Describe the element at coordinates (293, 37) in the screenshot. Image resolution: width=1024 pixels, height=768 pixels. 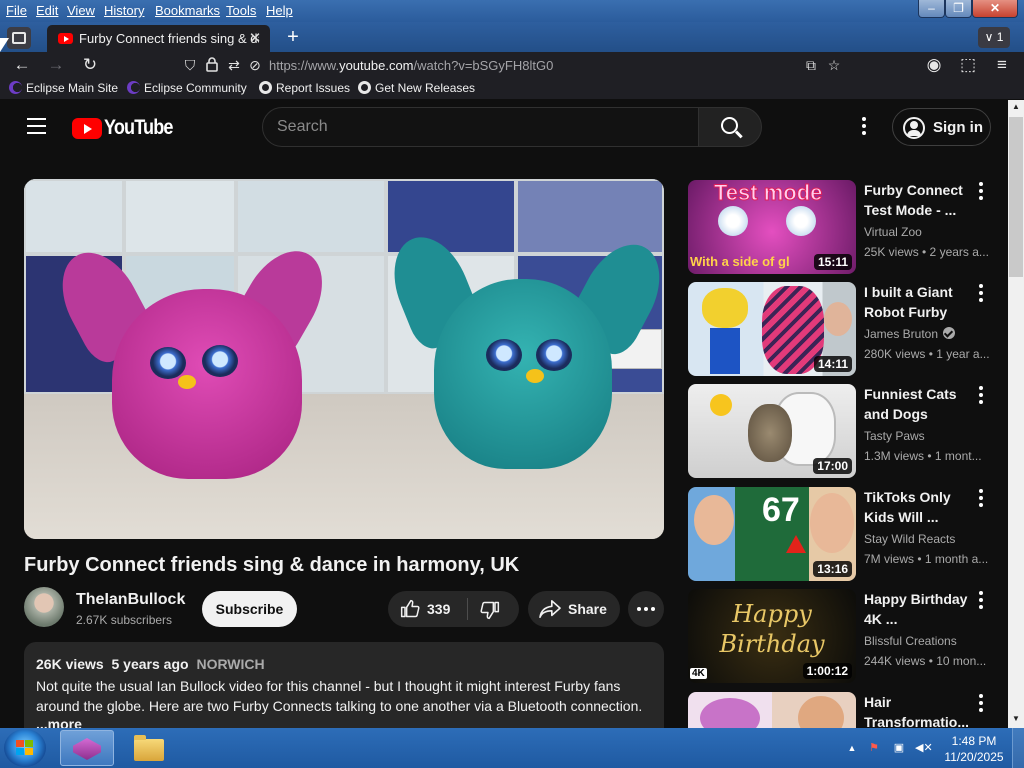
I see `new-tab-button: +` at that location.